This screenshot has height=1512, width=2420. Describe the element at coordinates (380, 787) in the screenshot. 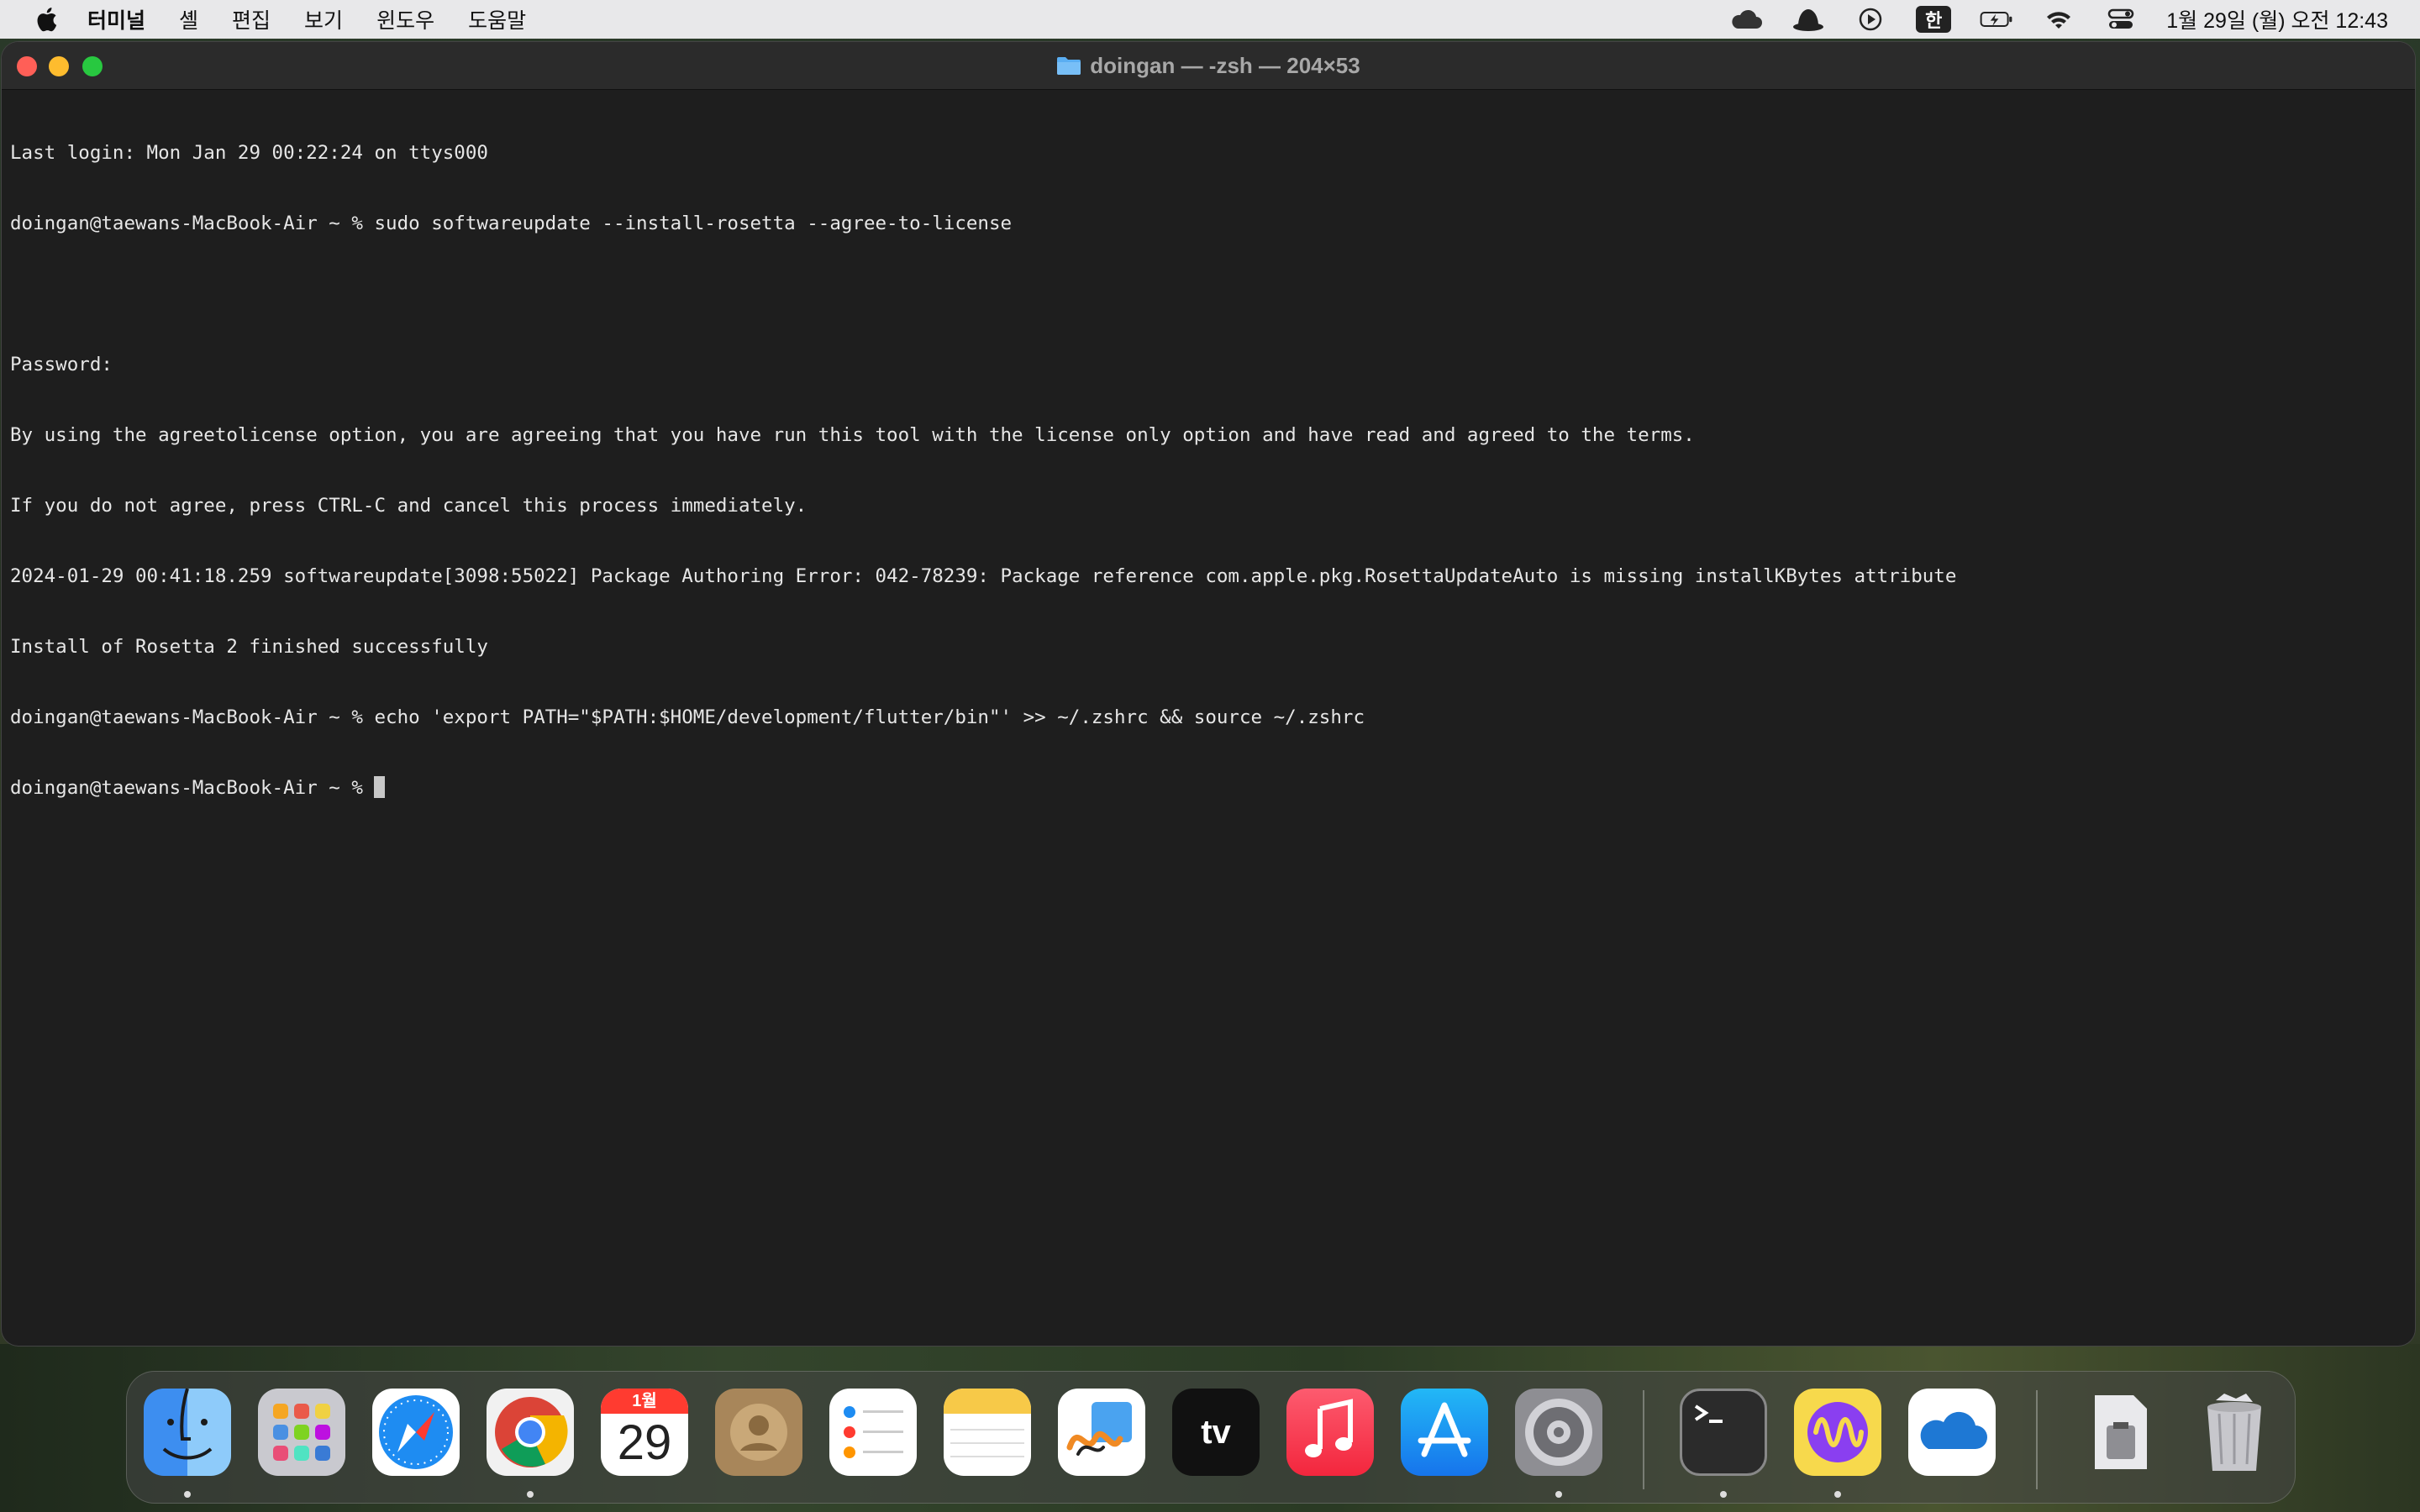

I see `text-cursor` at that location.